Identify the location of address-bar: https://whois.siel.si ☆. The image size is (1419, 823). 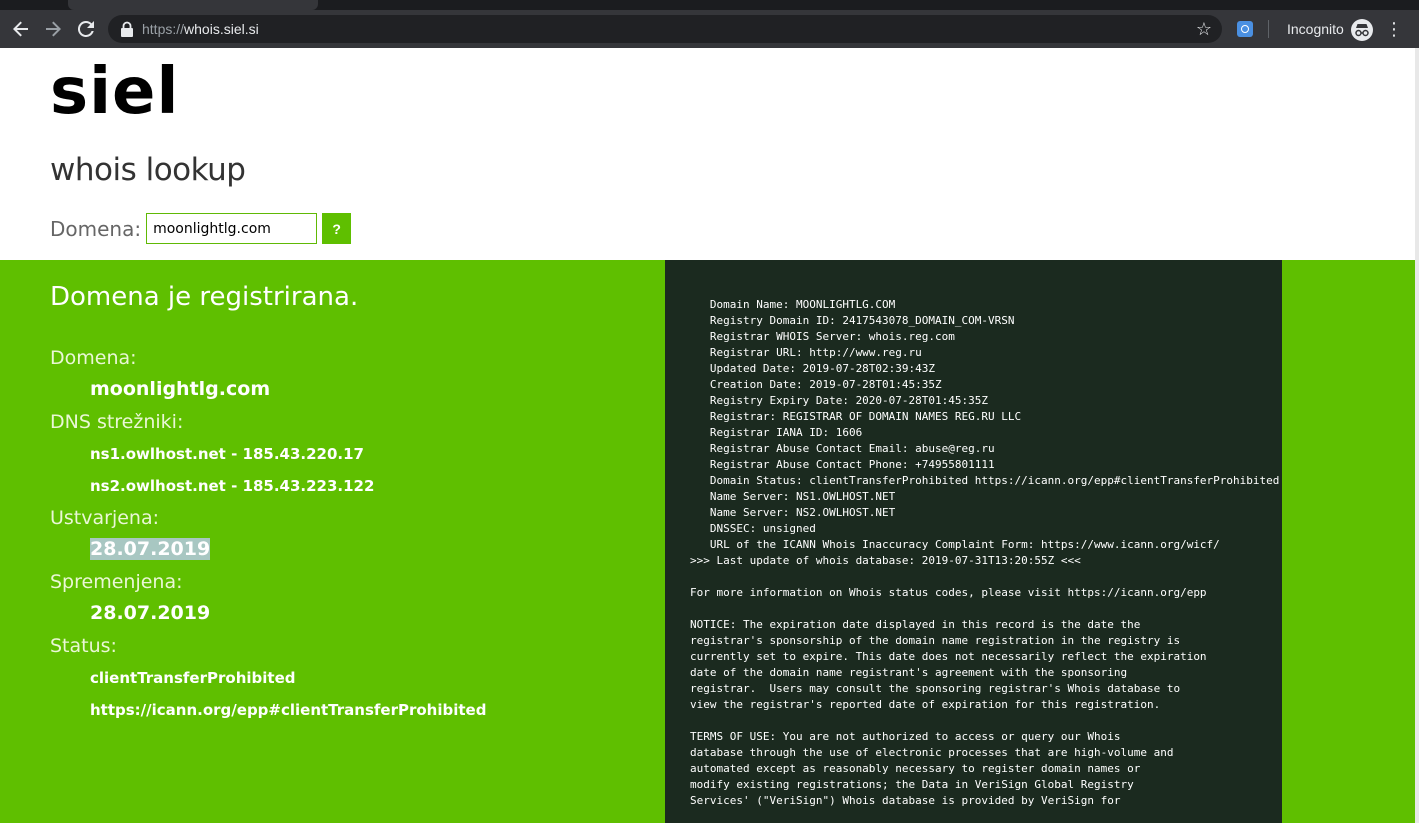
(665, 29).